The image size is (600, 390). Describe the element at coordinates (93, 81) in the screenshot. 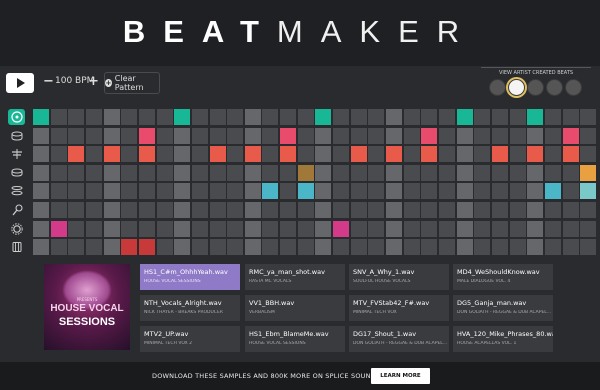

I see `bpm-increase-button: +` at that location.